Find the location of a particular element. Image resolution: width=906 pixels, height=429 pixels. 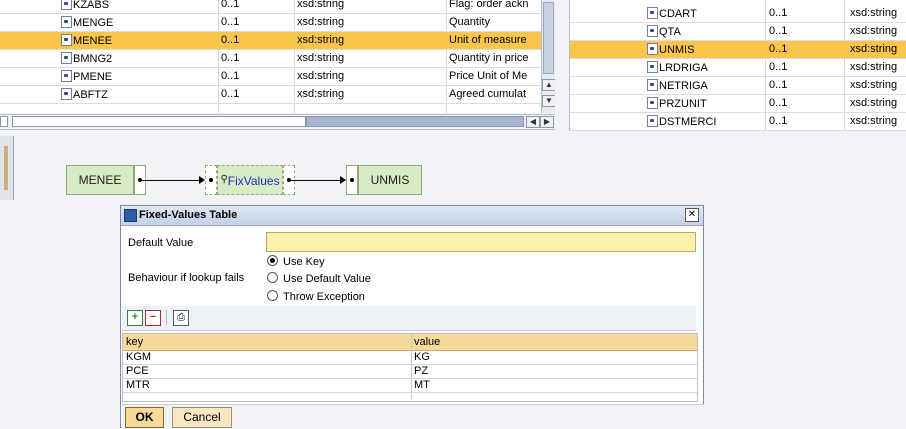

print-icon: ⎙ is located at coordinates (181, 318).